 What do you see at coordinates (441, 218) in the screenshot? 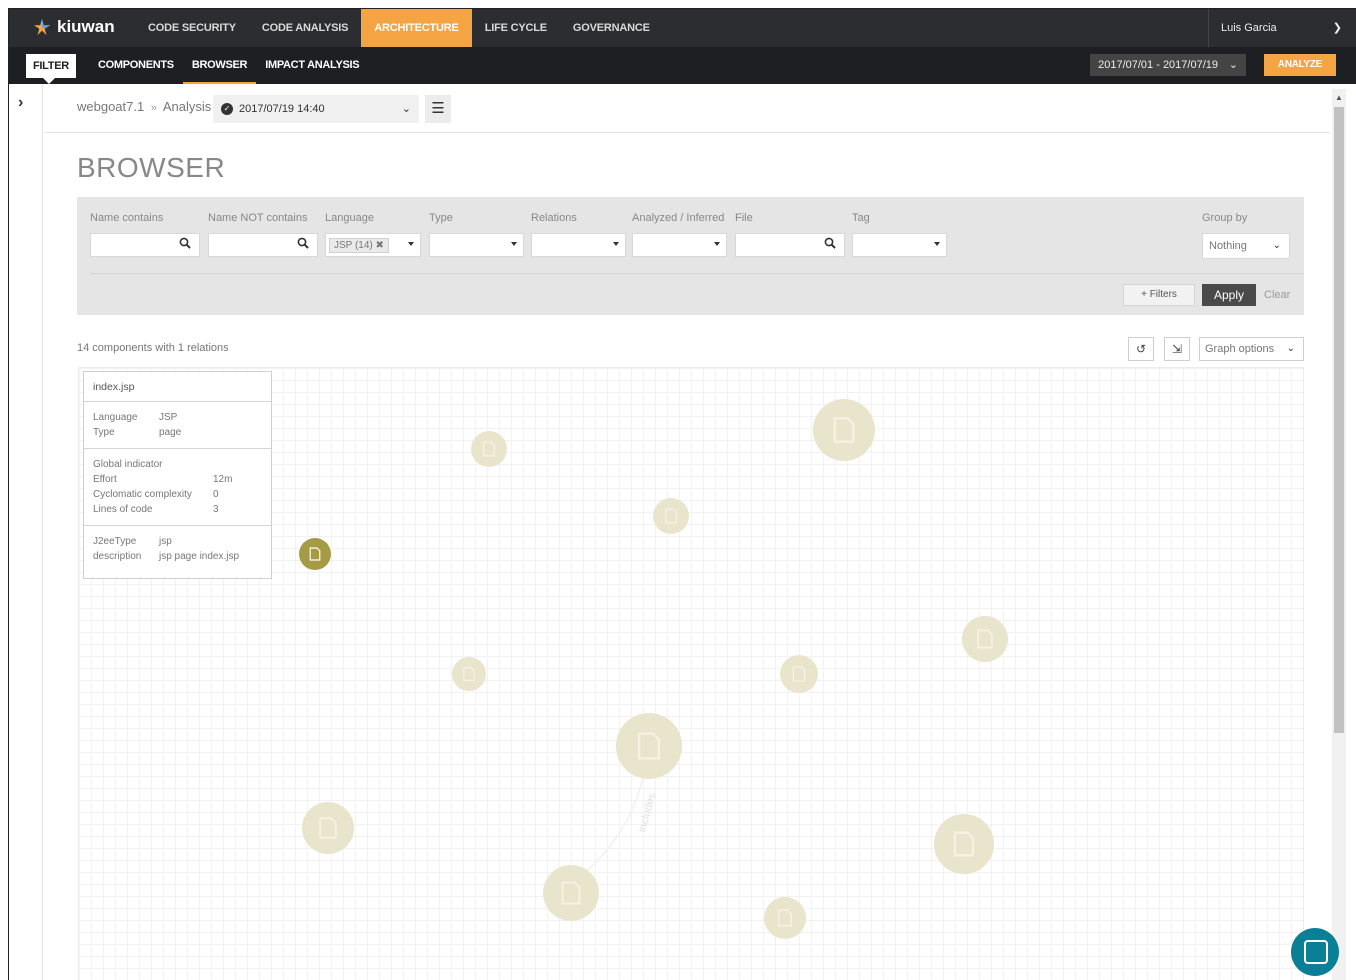
I see `type-label: Type` at bounding box center [441, 218].